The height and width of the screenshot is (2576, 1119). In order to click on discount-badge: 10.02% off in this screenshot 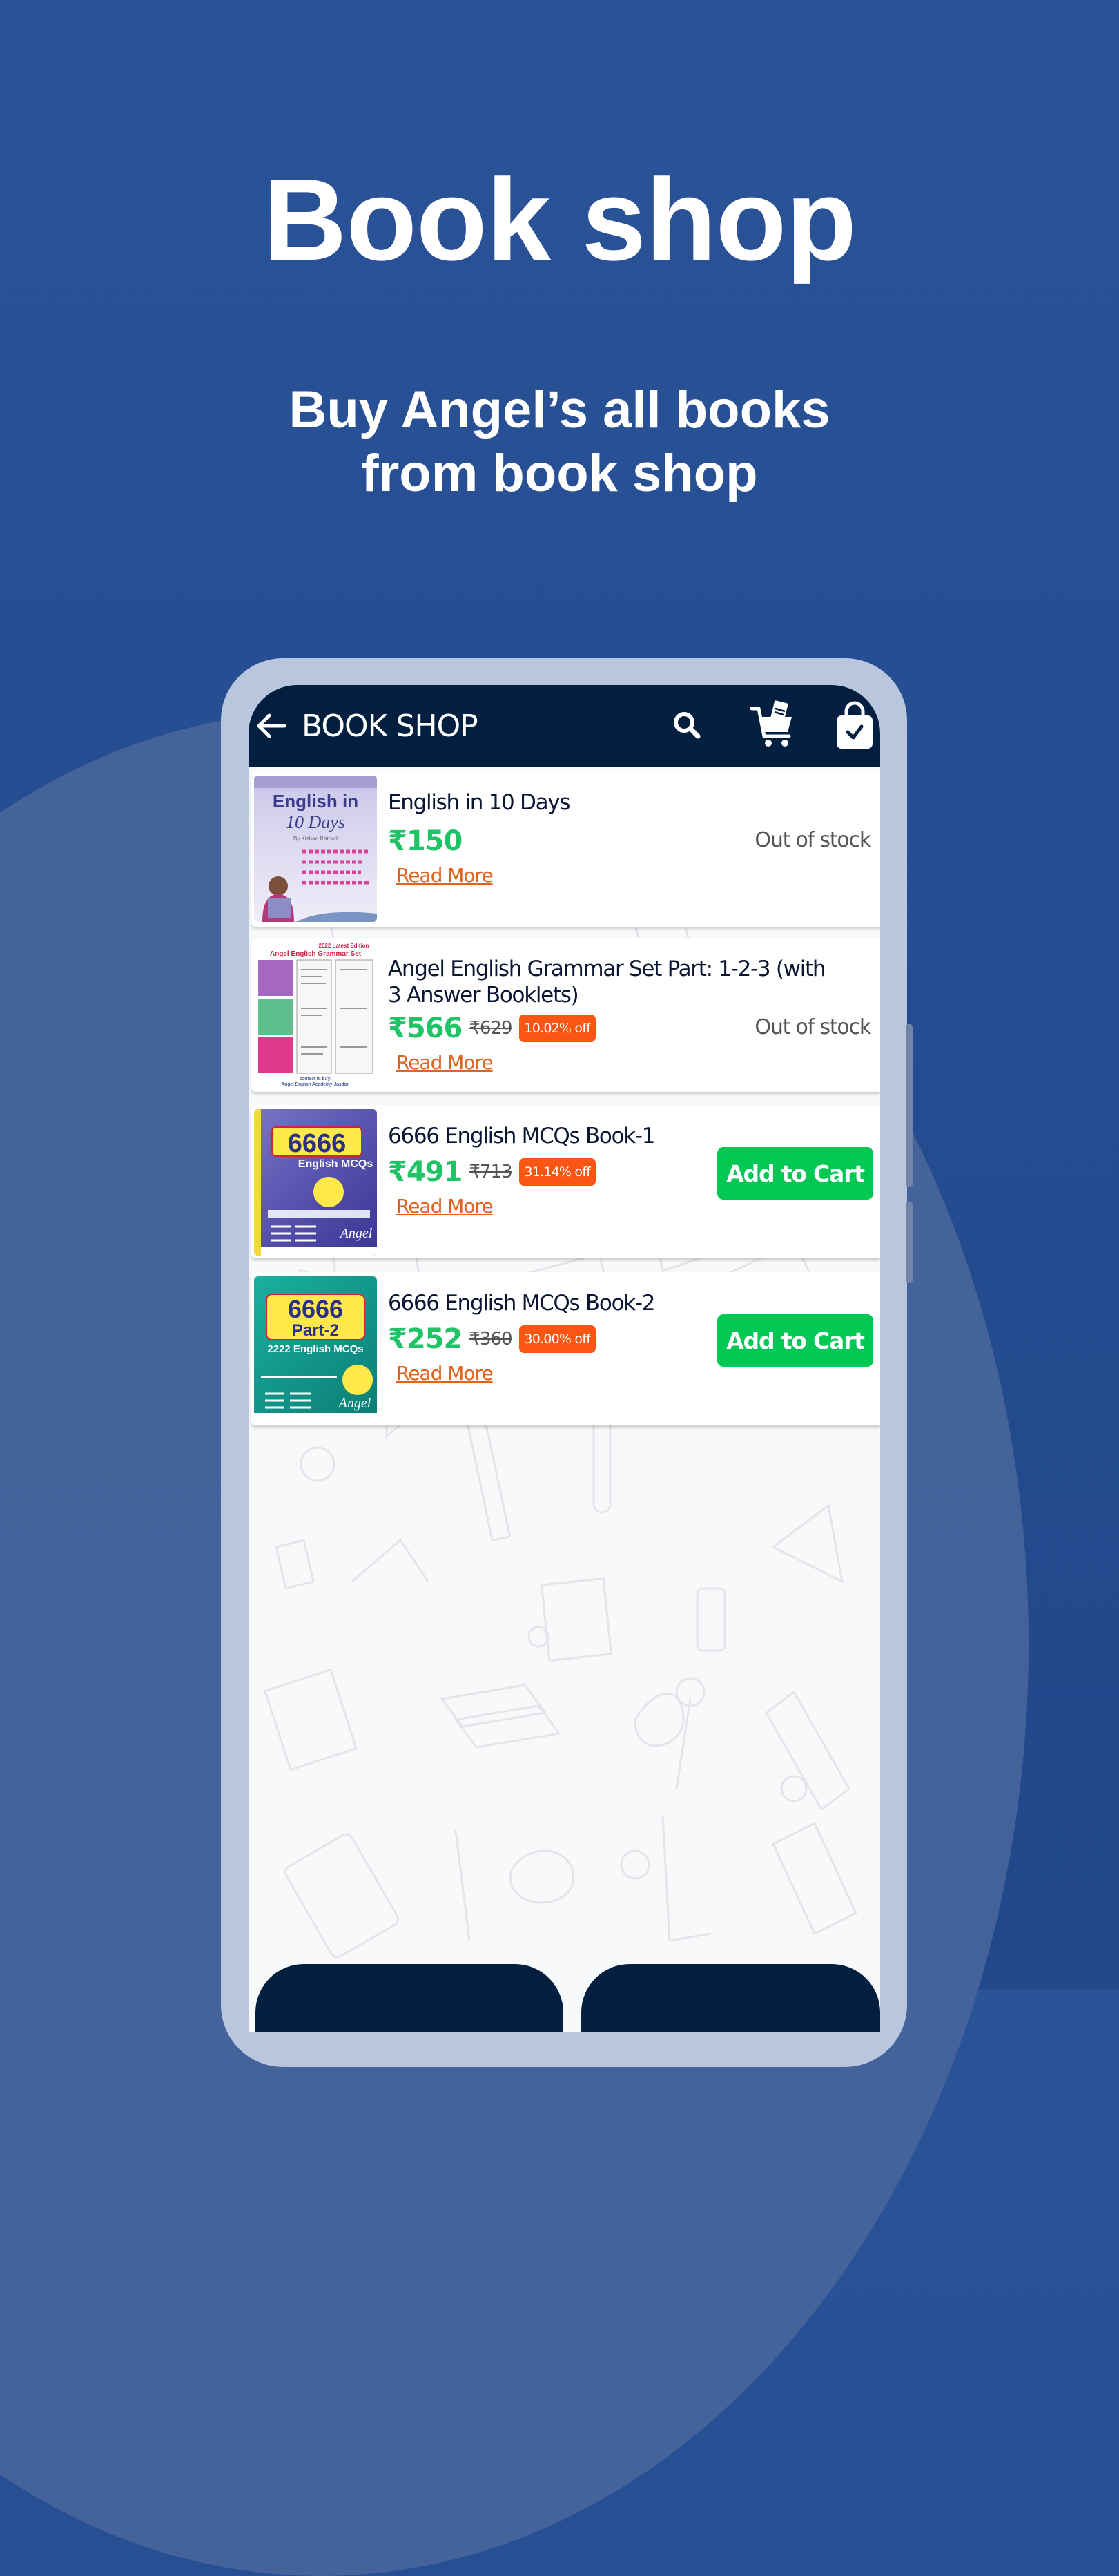, I will do `click(557, 1028)`.